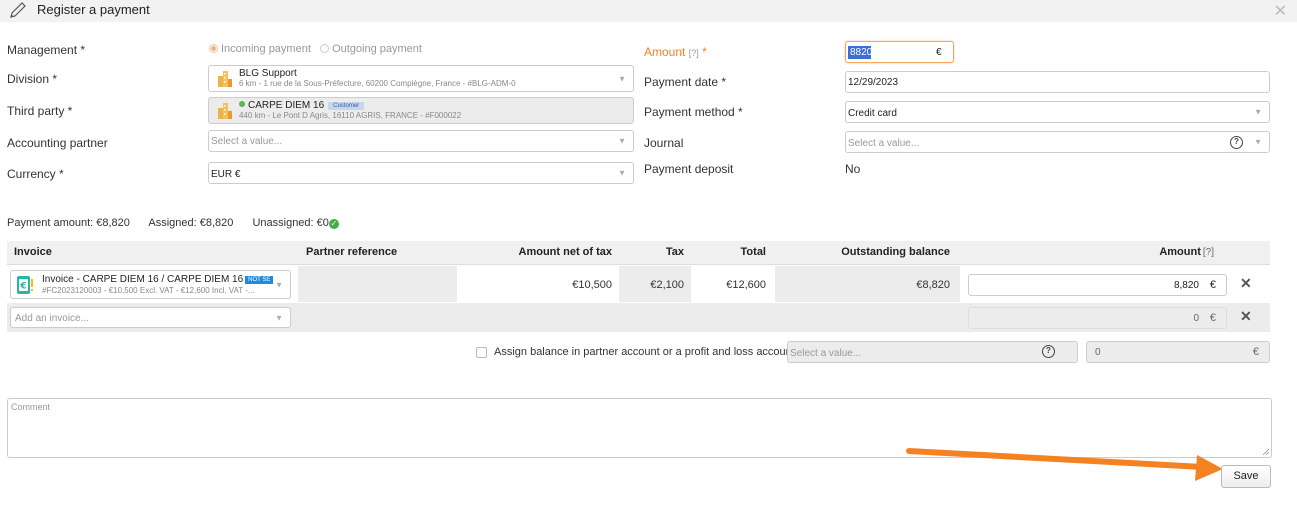 The image size is (1297, 510). Describe the element at coordinates (242, 104) in the screenshot. I see `status-dot-icon` at that location.